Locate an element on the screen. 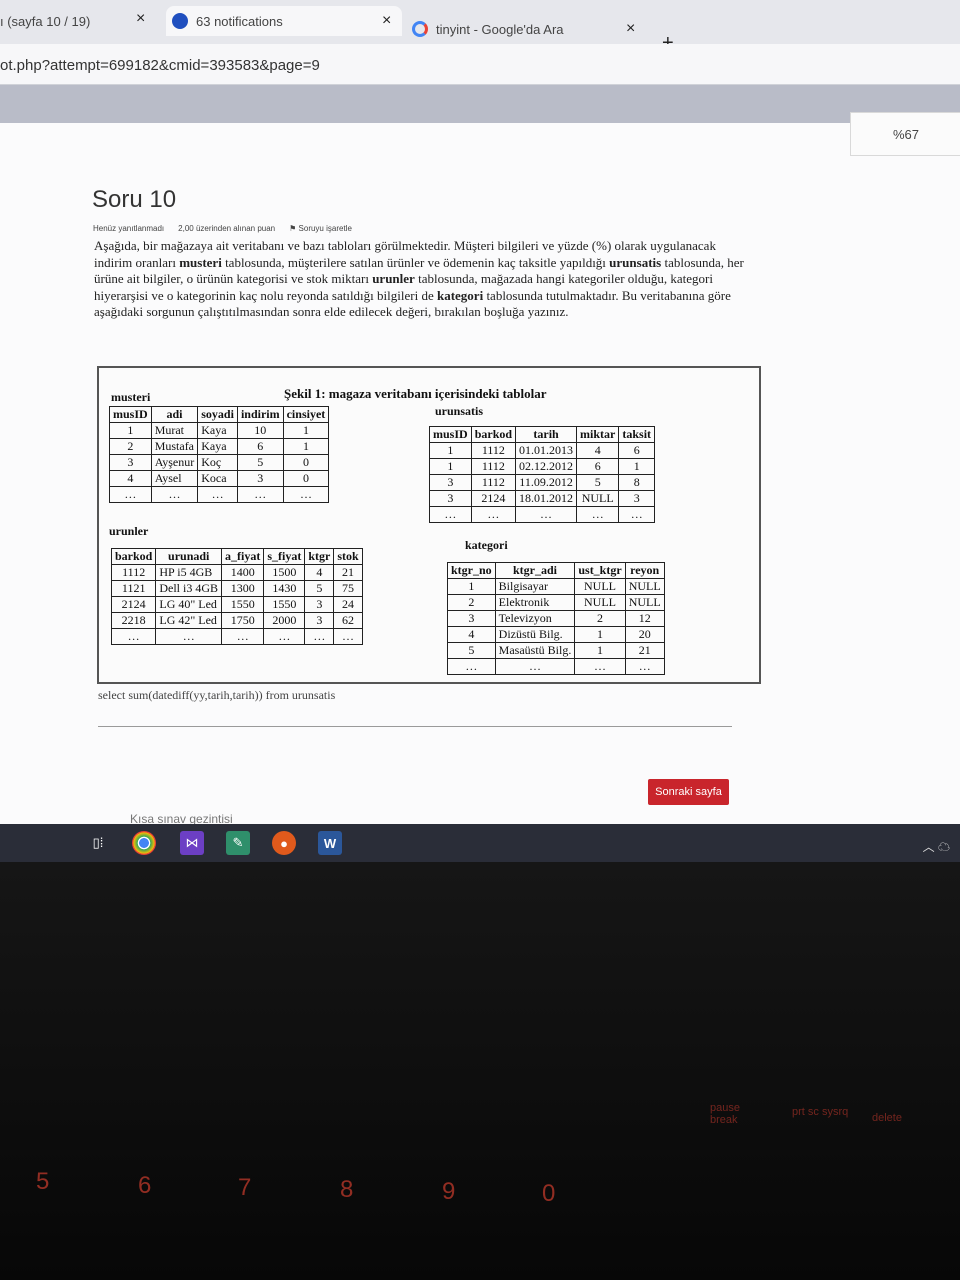 The height and width of the screenshot is (1280, 960). table-cell: 0 is located at coordinates (306, 462).